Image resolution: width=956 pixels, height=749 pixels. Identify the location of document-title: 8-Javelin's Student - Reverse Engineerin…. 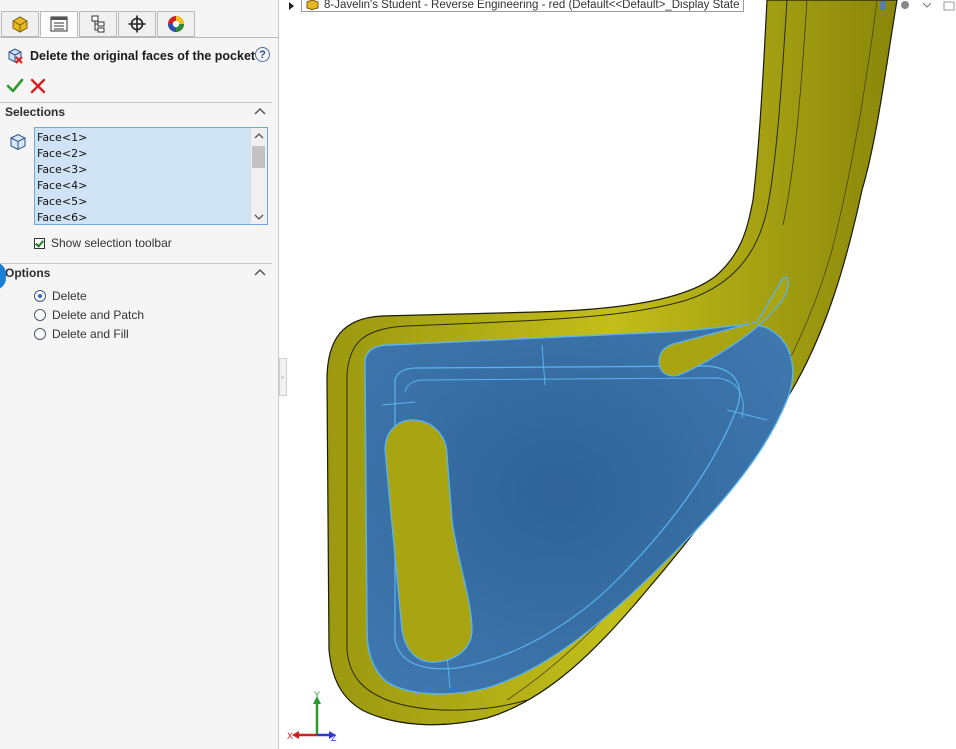
(532, 5).